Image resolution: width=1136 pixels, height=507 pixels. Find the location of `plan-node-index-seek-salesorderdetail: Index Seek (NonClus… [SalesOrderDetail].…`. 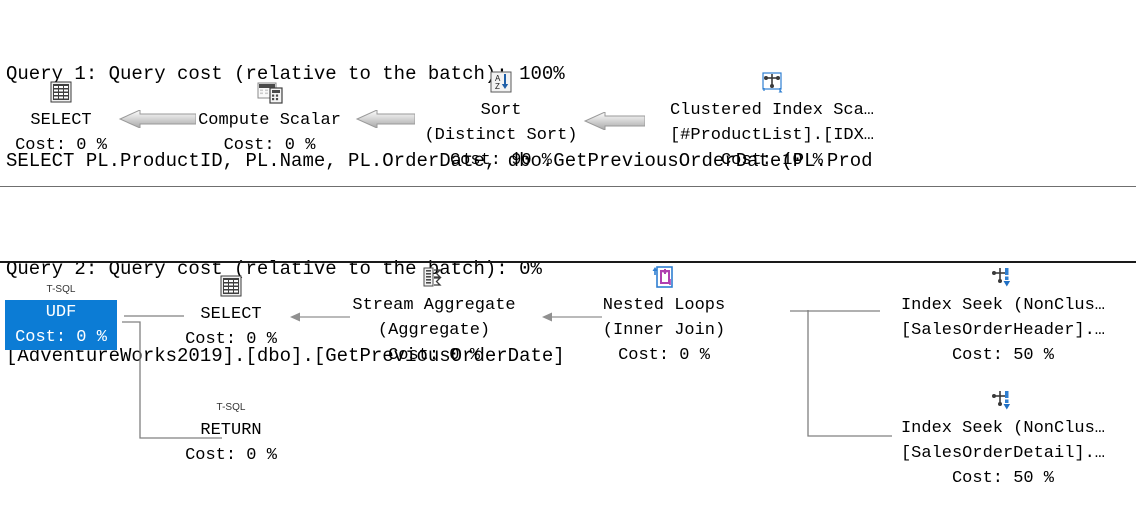

plan-node-index-seek-salesorderdetail: Index Seek (NonClus… [SalesOrderDetail].… is located at coordinates (1003, 439).